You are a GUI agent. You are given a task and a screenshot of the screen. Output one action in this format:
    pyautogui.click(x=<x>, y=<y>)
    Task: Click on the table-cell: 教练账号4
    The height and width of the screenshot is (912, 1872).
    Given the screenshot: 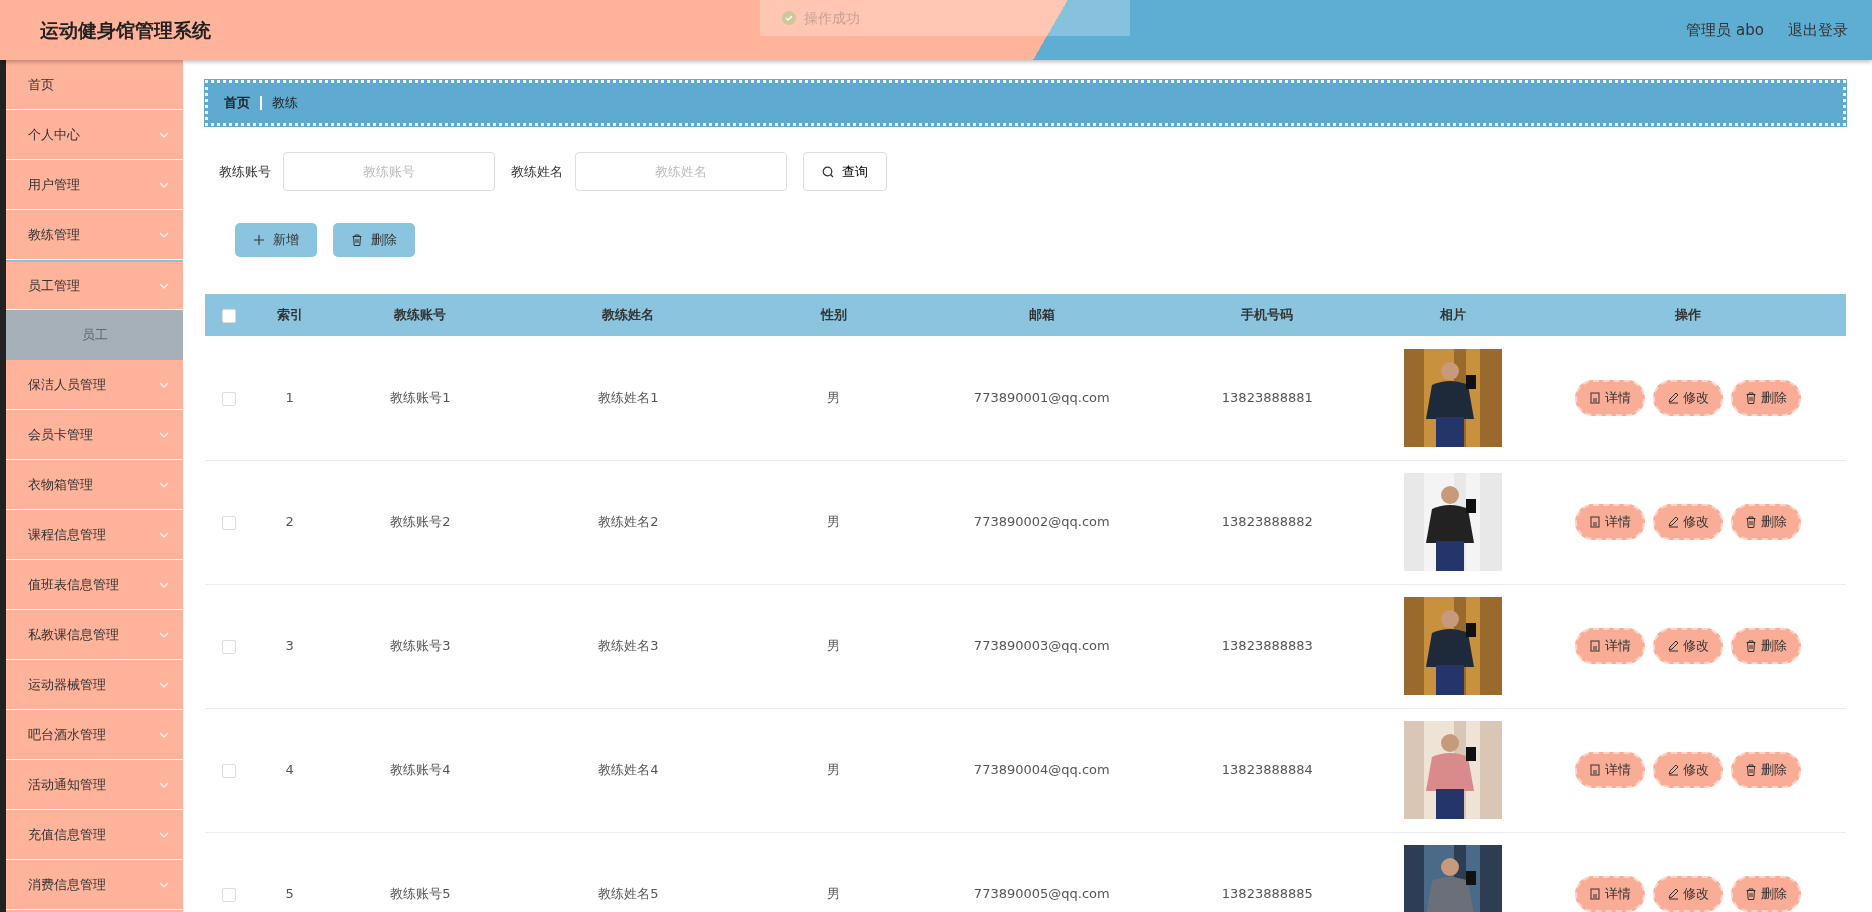 What is the action you would take?
    pyautogui.click(x=420, y=770)
    